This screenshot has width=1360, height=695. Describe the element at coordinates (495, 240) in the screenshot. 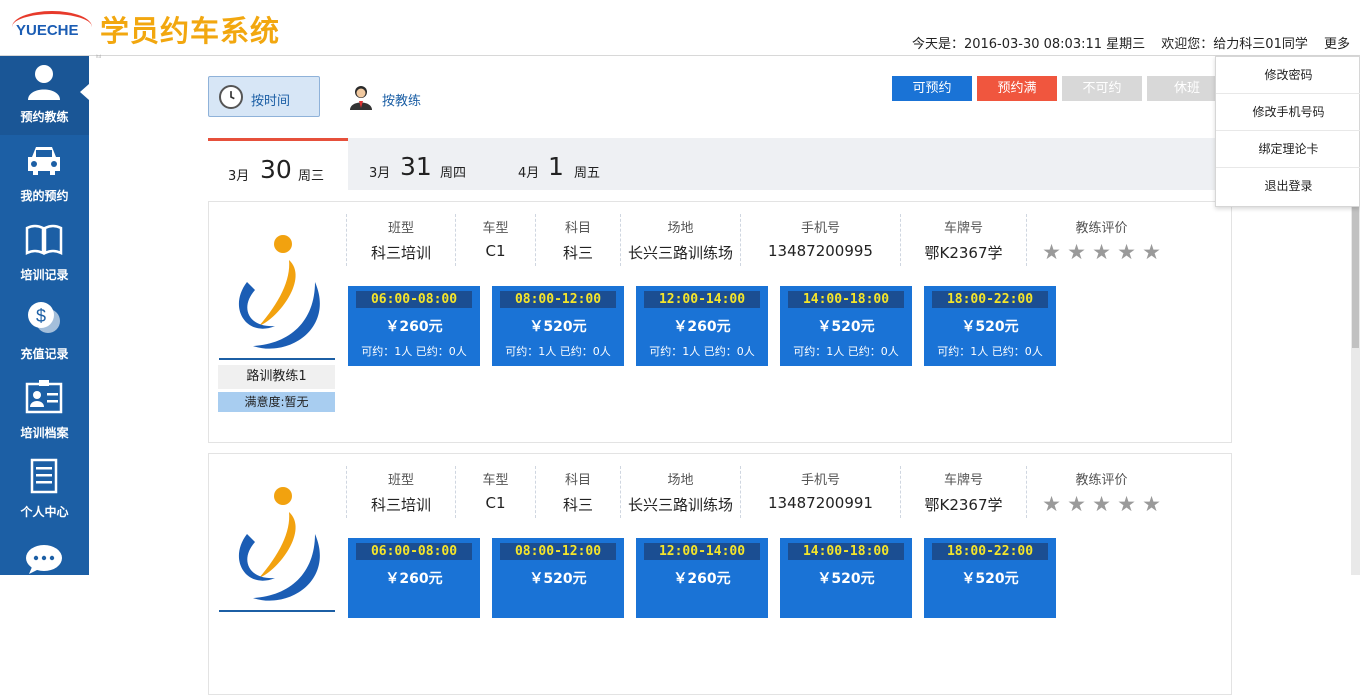

I see `info-car: 车型 C1` at that location.